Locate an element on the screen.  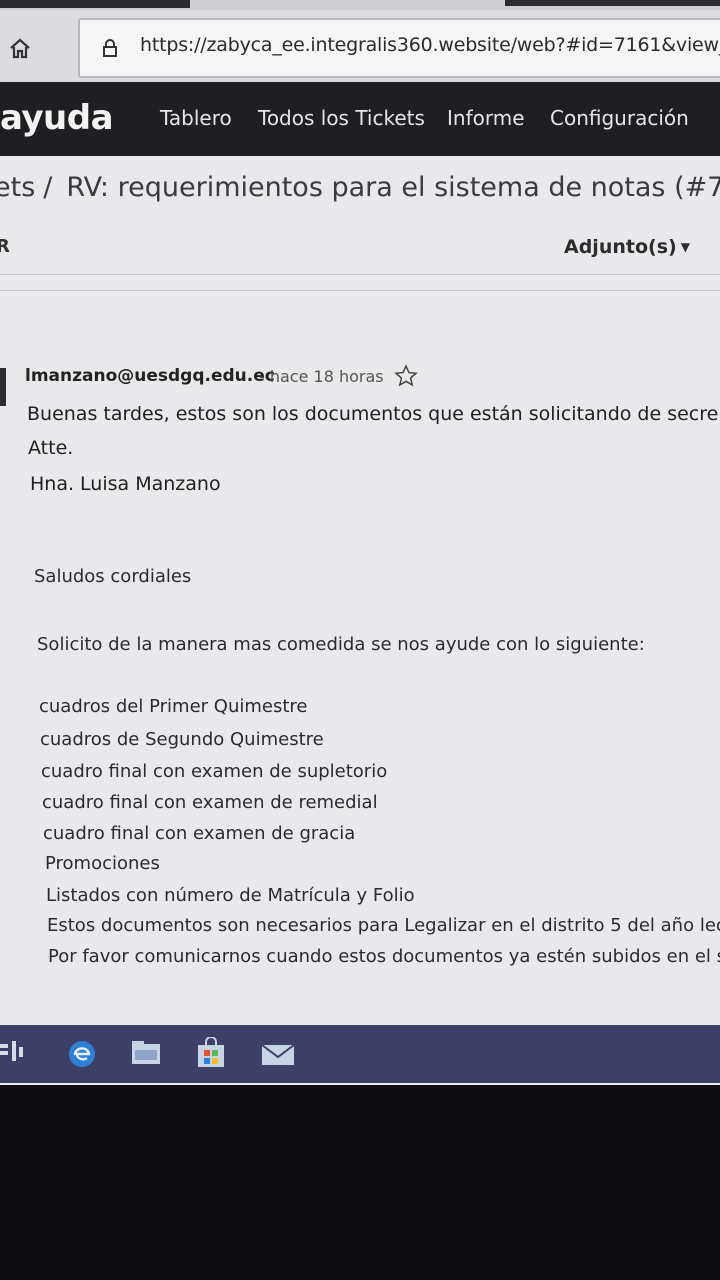
edge-icon is located at coordinates (82, 1056).